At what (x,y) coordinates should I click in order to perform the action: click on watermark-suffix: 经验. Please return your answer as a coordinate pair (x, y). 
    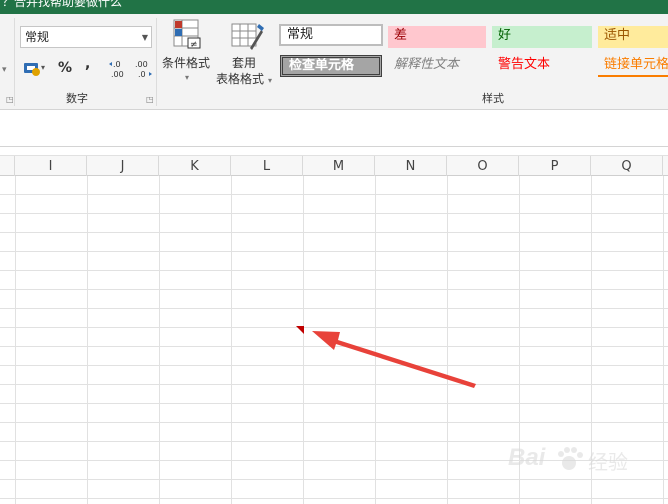
    Looking at the image, I should click on (608, 462).